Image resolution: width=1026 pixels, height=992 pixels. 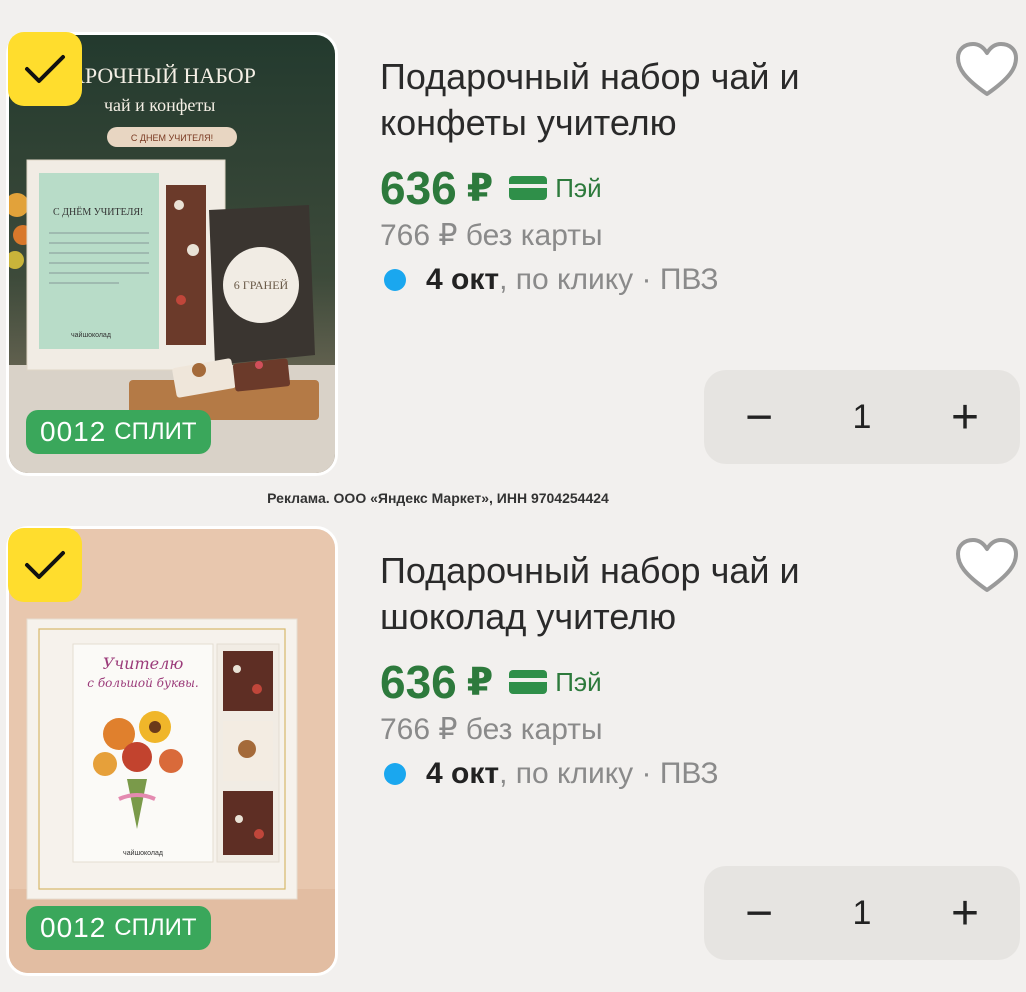 I want to click on image-badge: С ДНЕМ УЧИТЕЛЯ!, so click(x=172, y=138).